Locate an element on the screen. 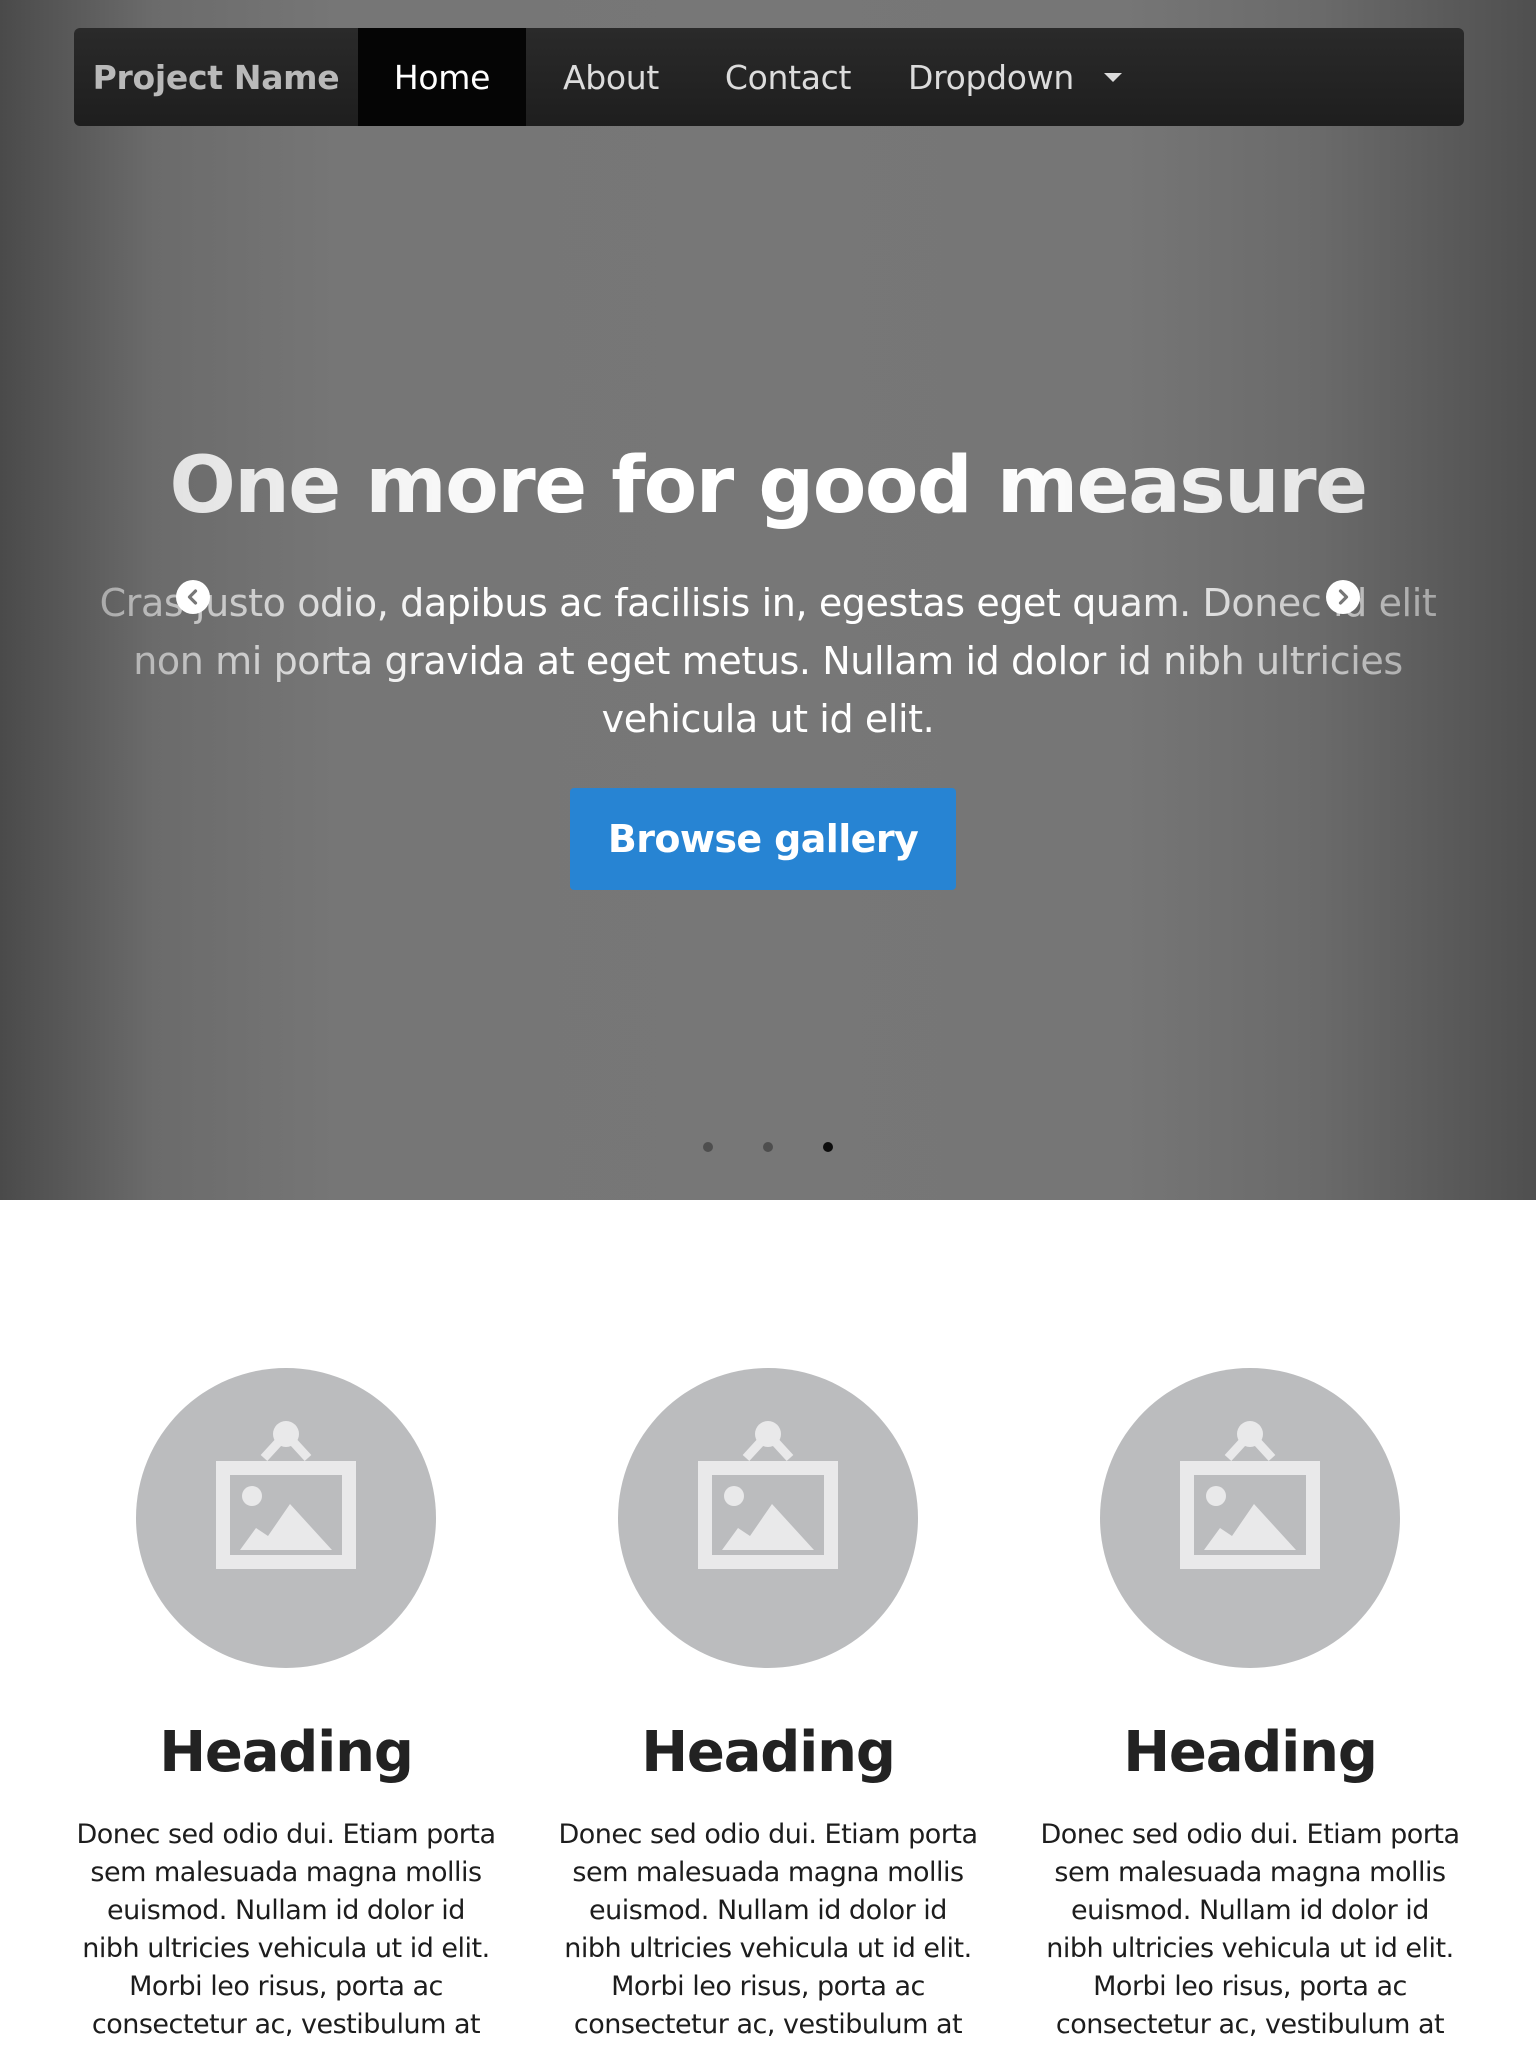  chevron-right-icon is located at coordinates (1343, 597).